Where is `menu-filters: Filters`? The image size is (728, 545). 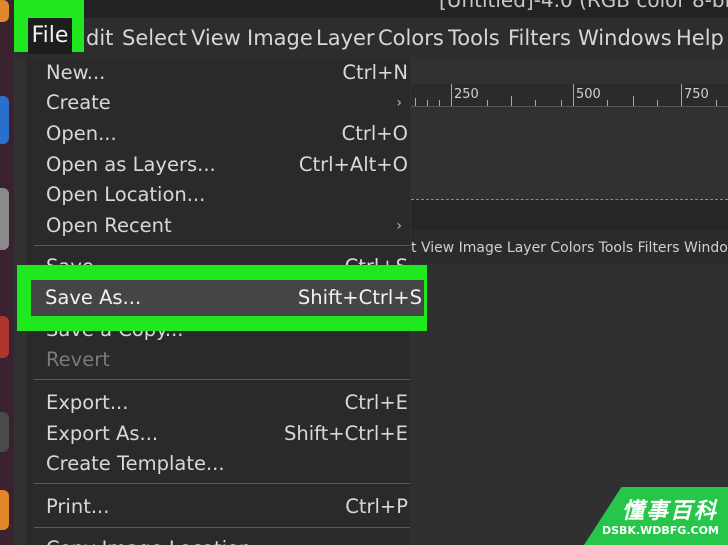
menu-filters: Filters is located at coordinates (539, 38).